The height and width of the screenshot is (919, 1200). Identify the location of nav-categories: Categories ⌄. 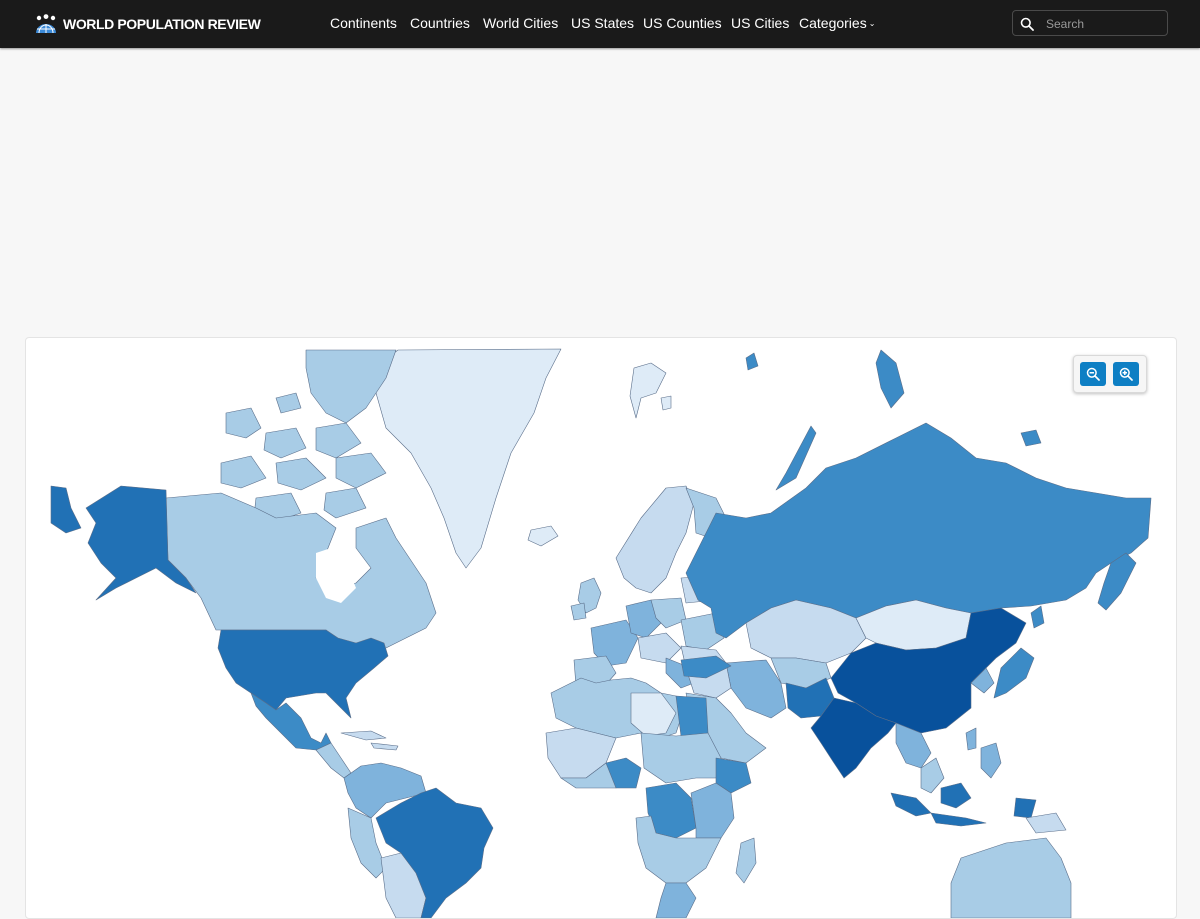
(837, 23).